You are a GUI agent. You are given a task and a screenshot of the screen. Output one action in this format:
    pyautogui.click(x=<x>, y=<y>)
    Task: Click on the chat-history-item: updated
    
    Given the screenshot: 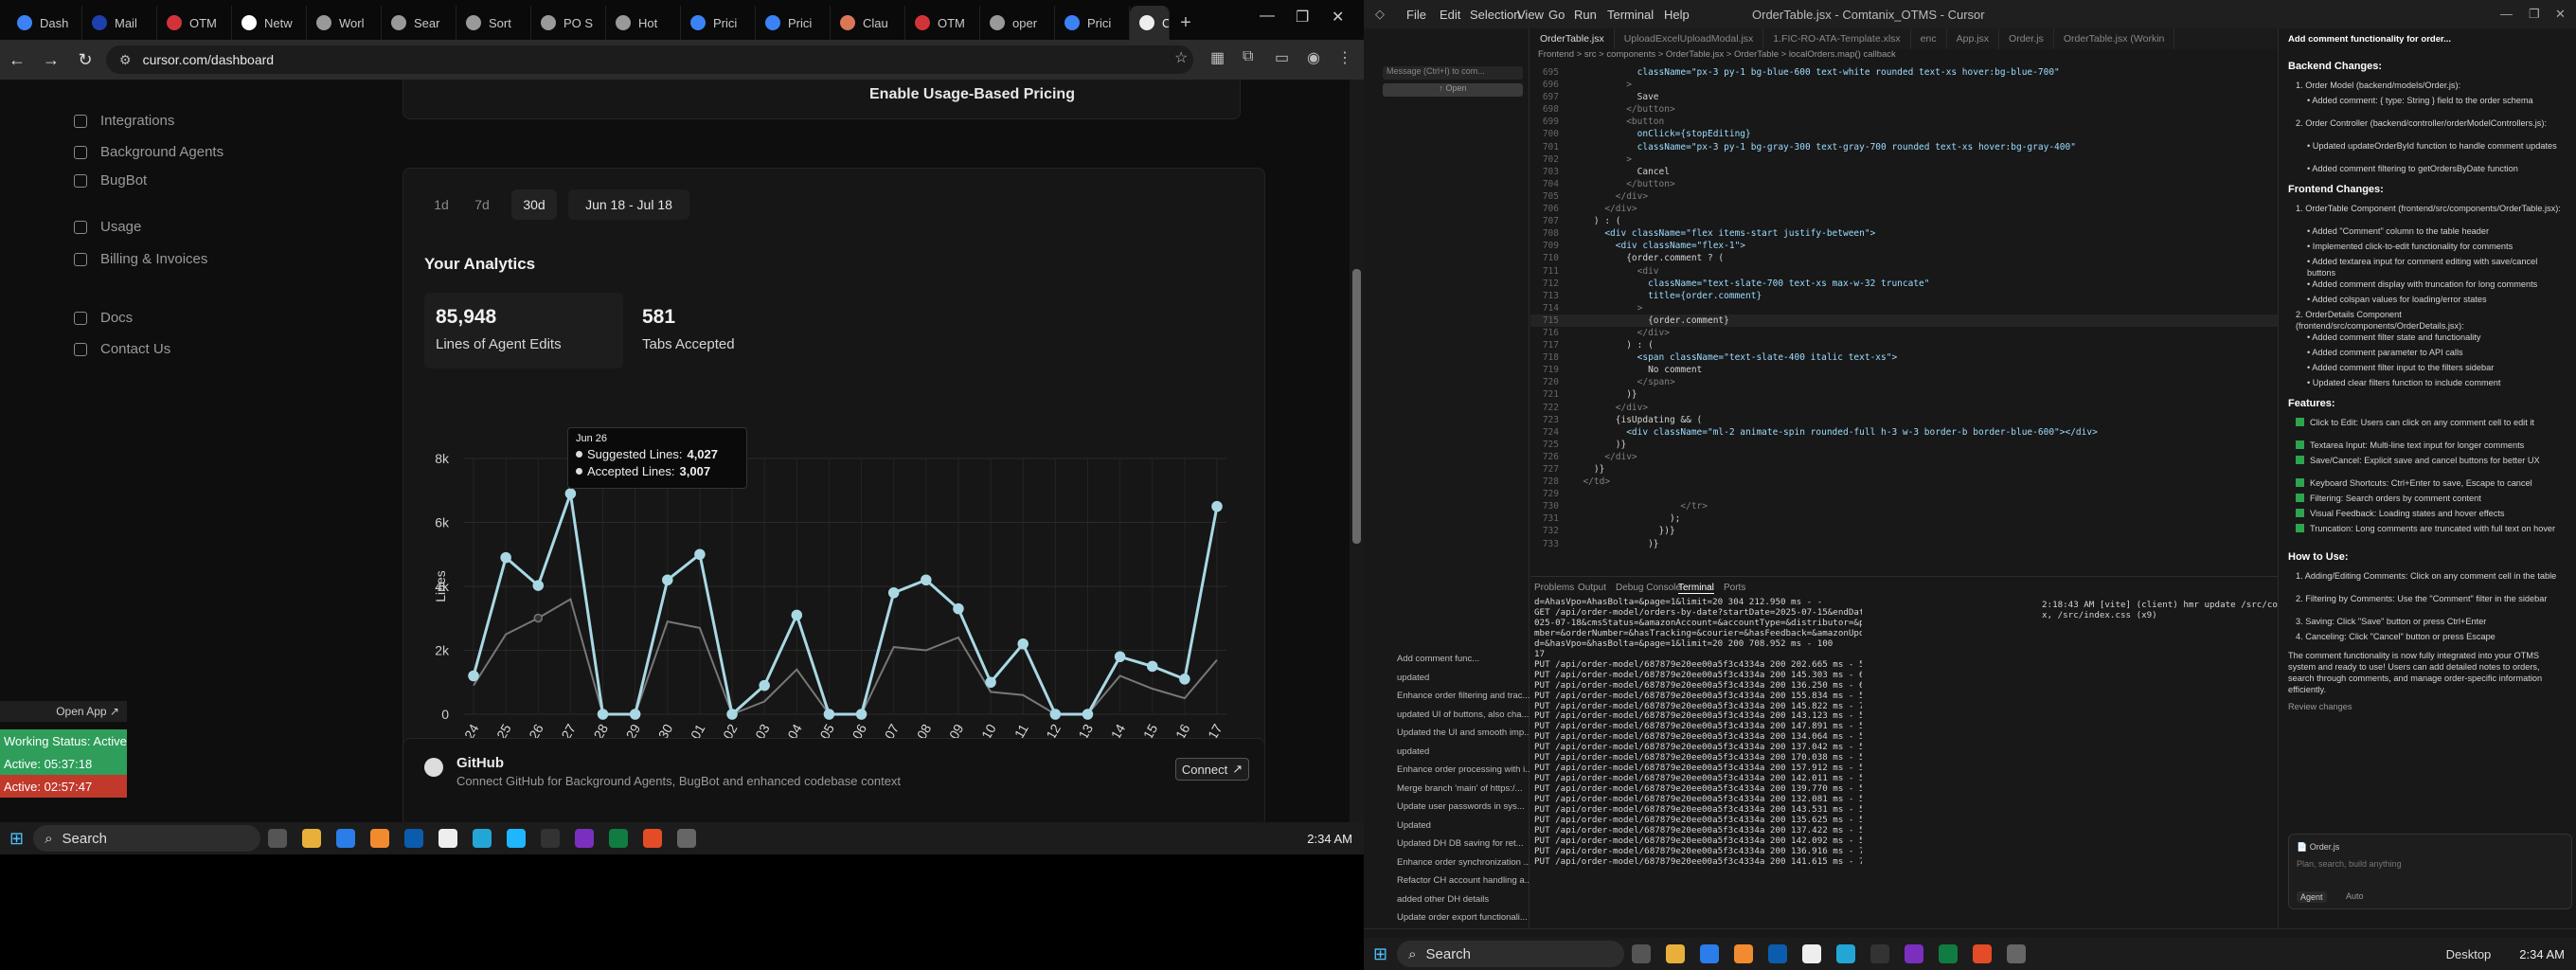 What is the action you would take?
    pyautogui.click(x=1463, y=680)
    